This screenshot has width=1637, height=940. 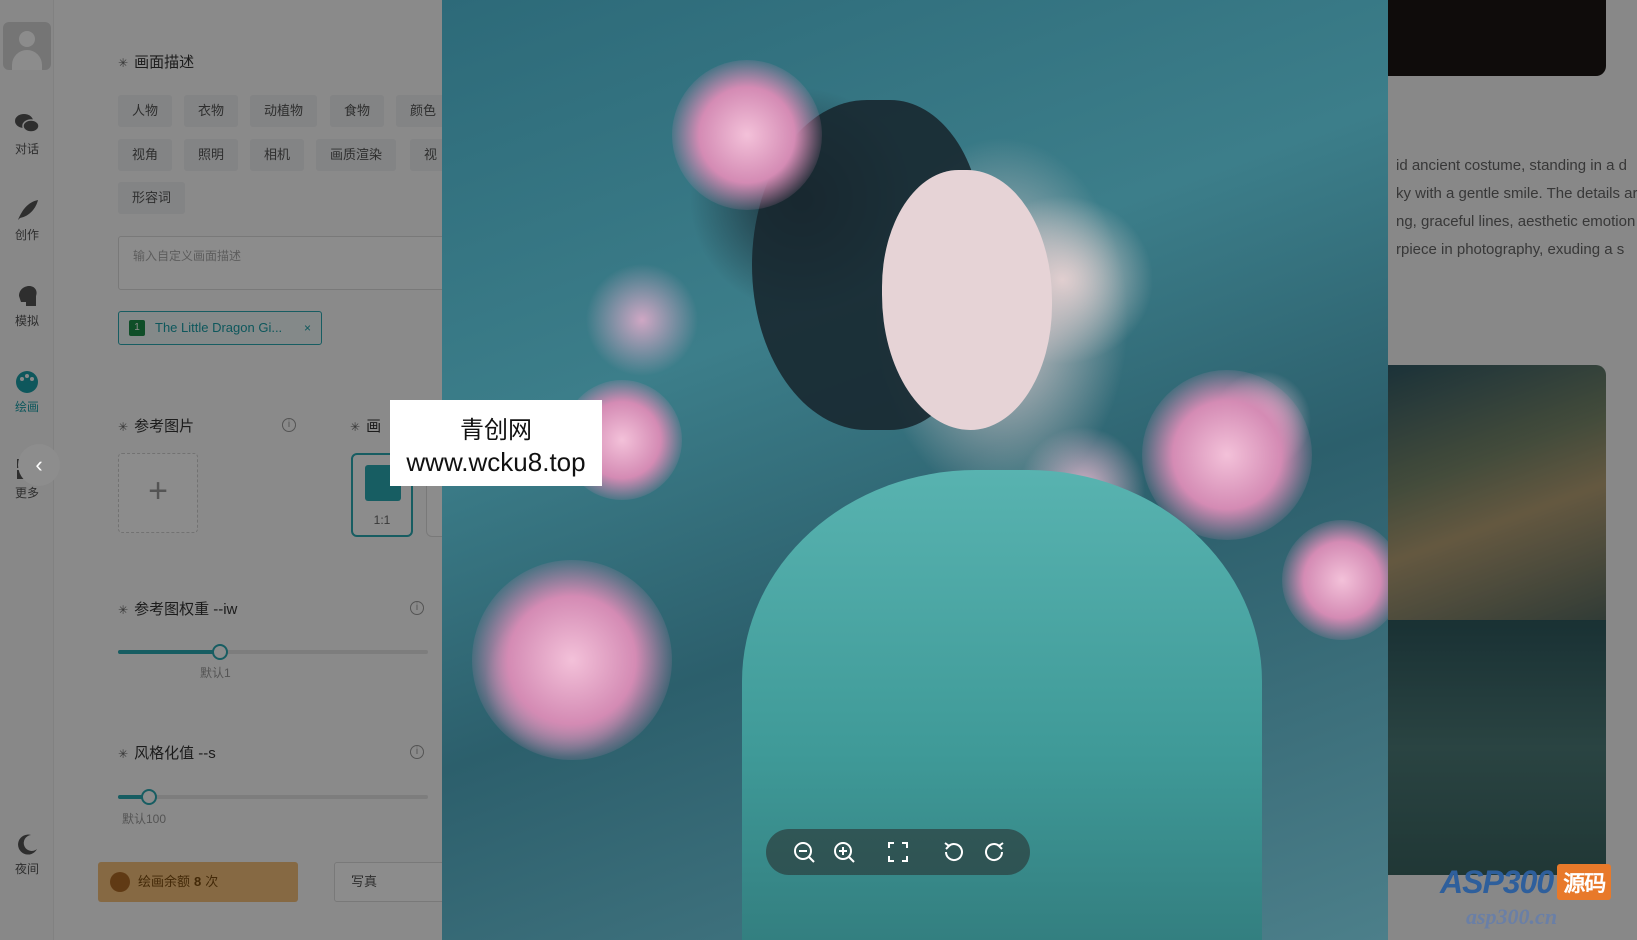 What do you see at coordinates (1497, 882) in the screenshot?
I see `watermark-brand: ASP300` at bounding box center [1497, 882].